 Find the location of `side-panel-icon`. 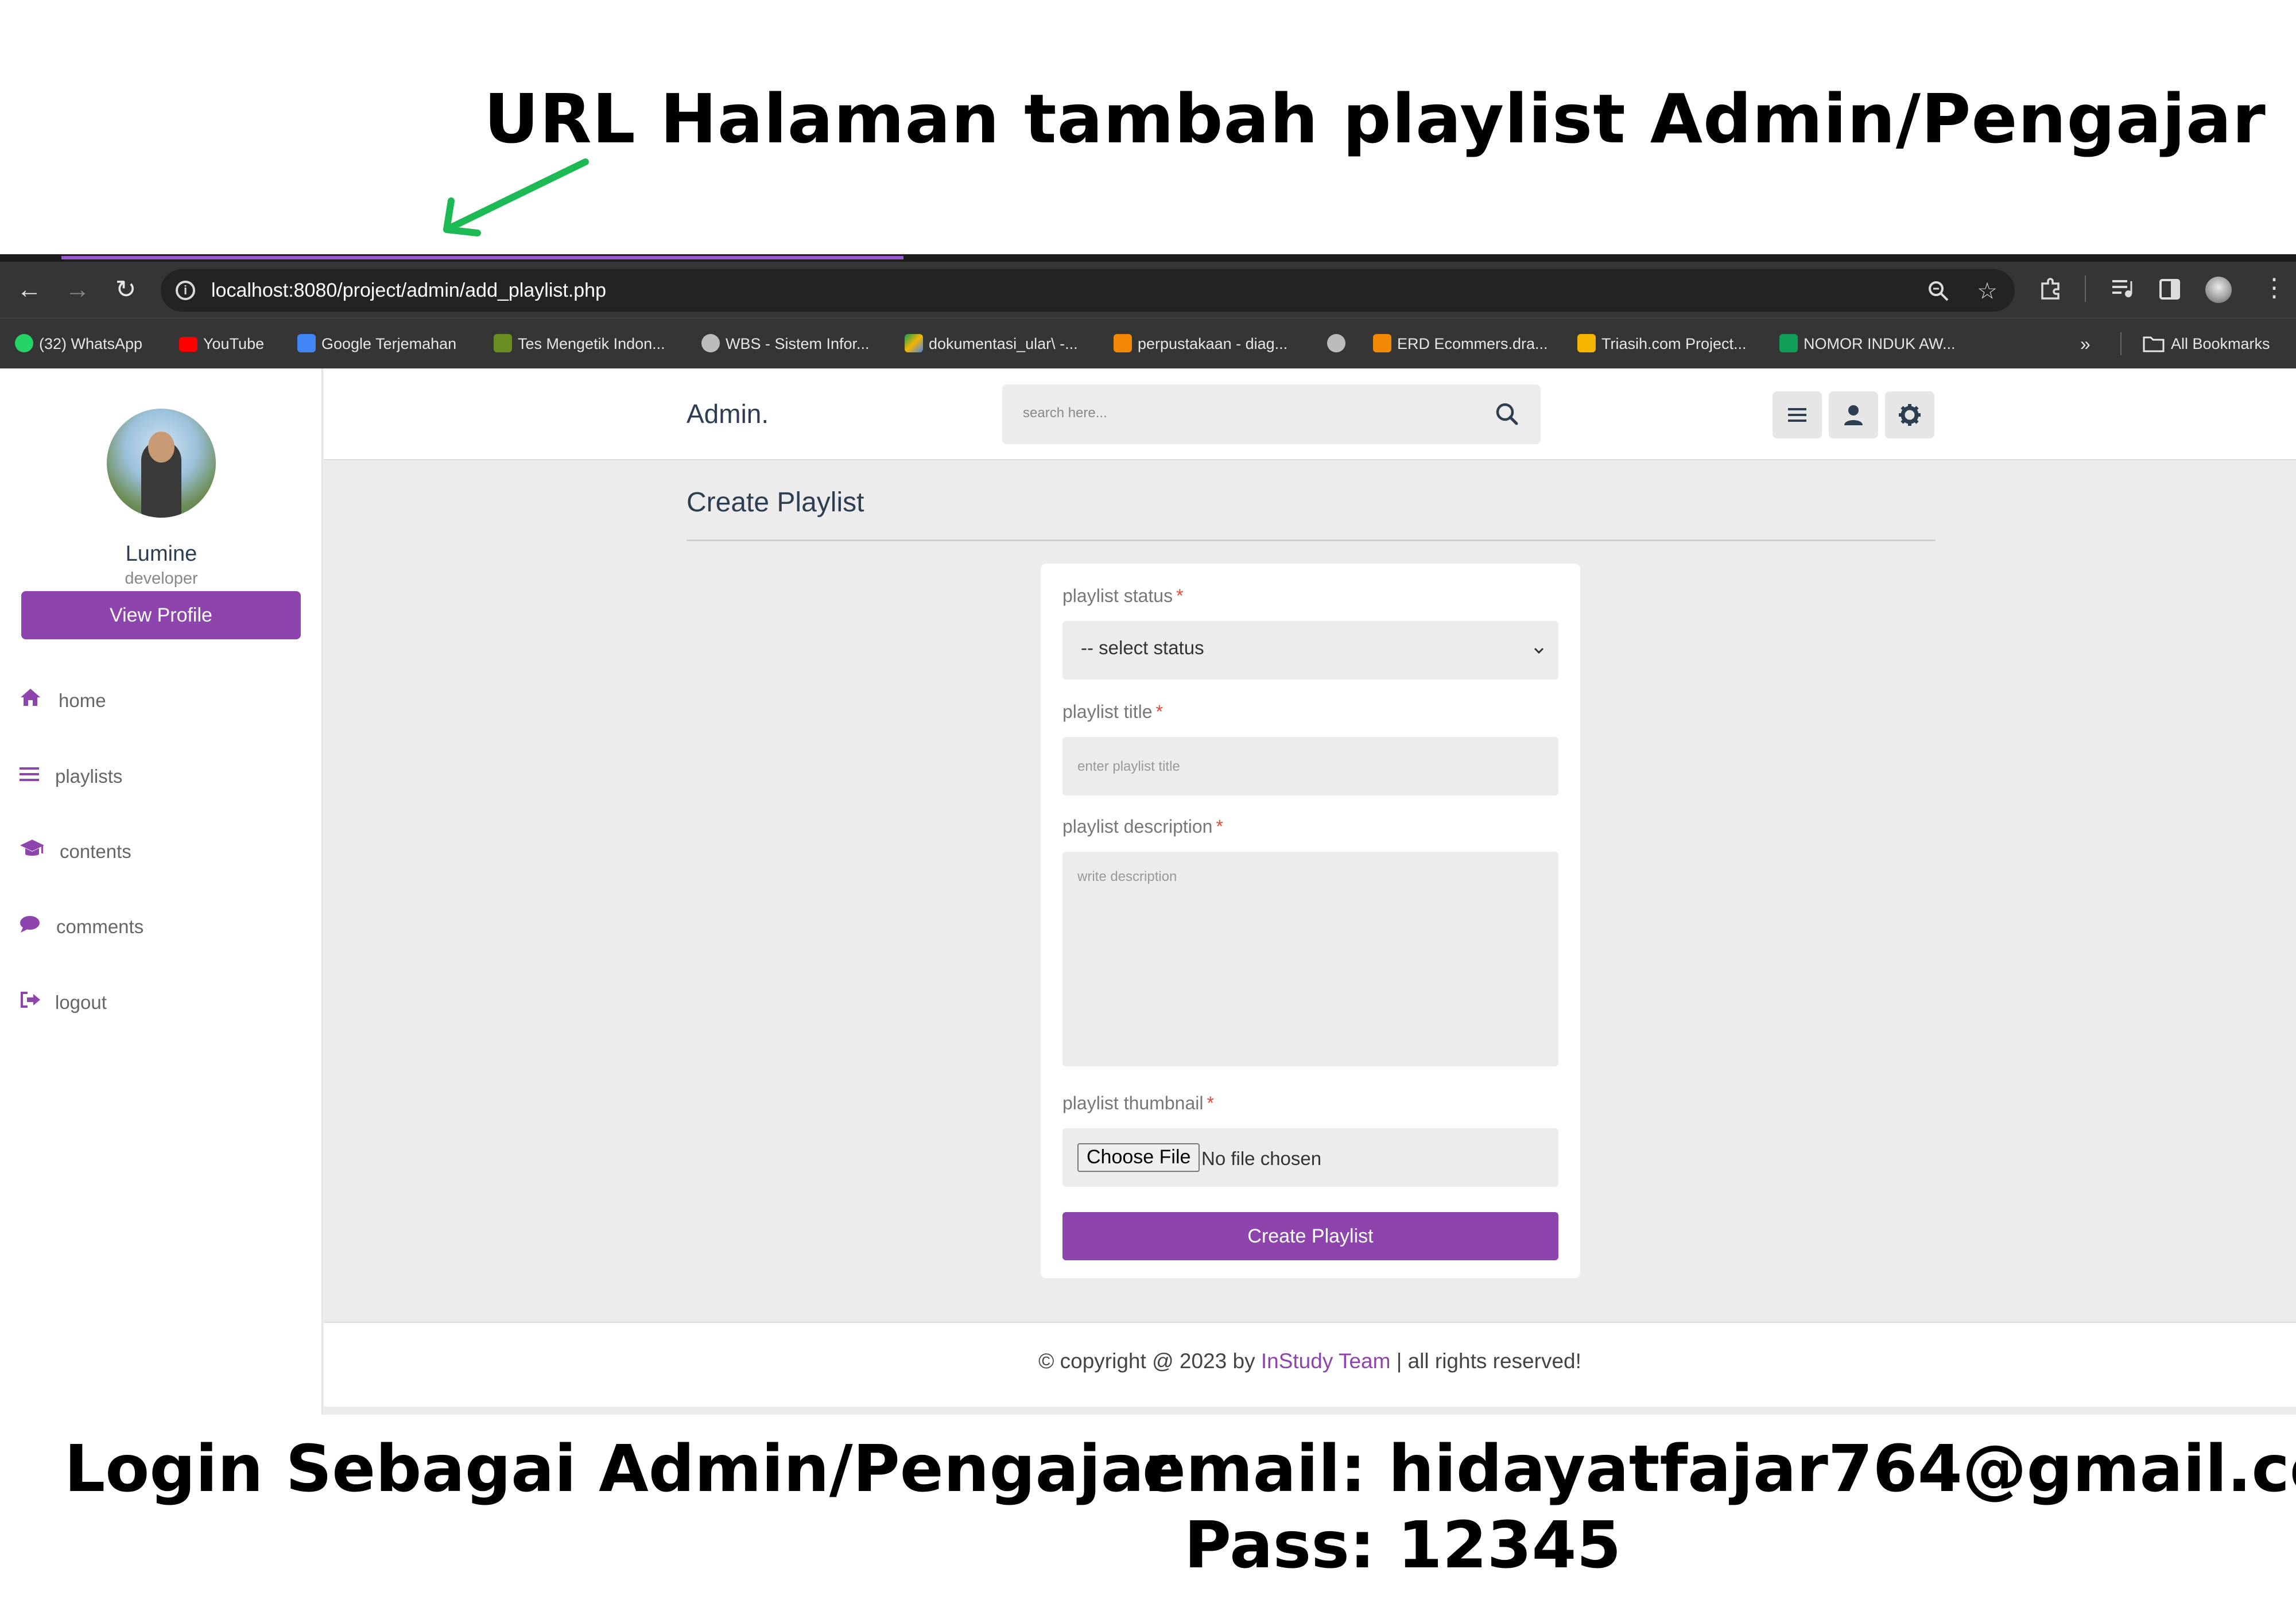

side-panel-icon is located at coordinates (2169, 289).